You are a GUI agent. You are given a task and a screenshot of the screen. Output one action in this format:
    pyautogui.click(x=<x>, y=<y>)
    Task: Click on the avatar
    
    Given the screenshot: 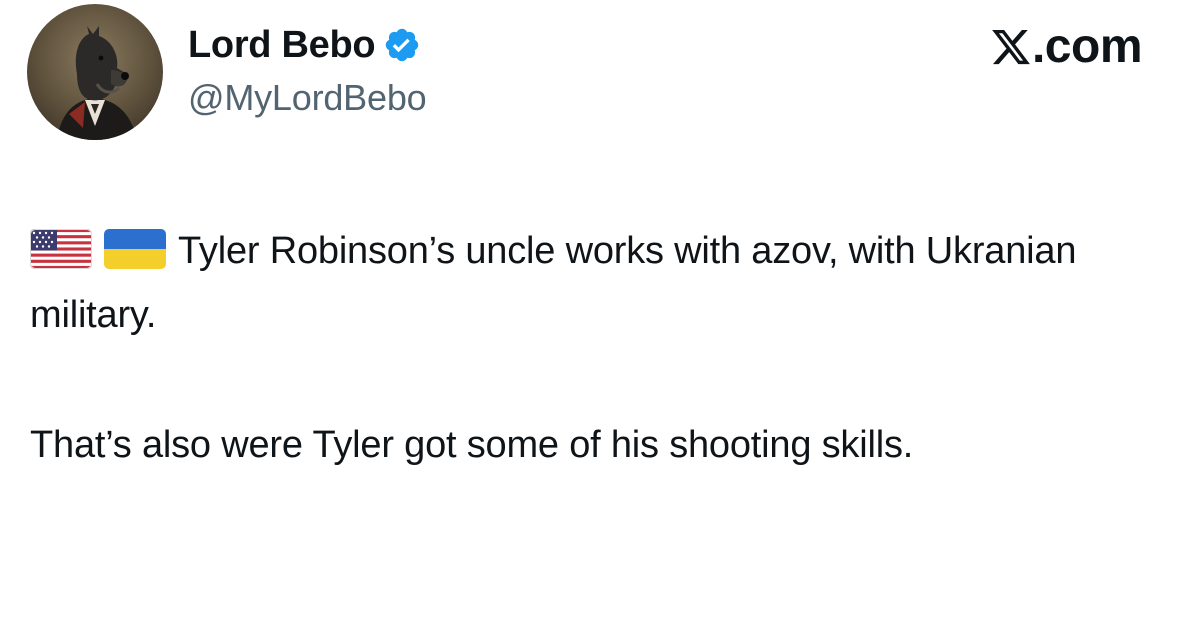 What is the action you would take?
    pyautogui.click(x=95, y=72)
    